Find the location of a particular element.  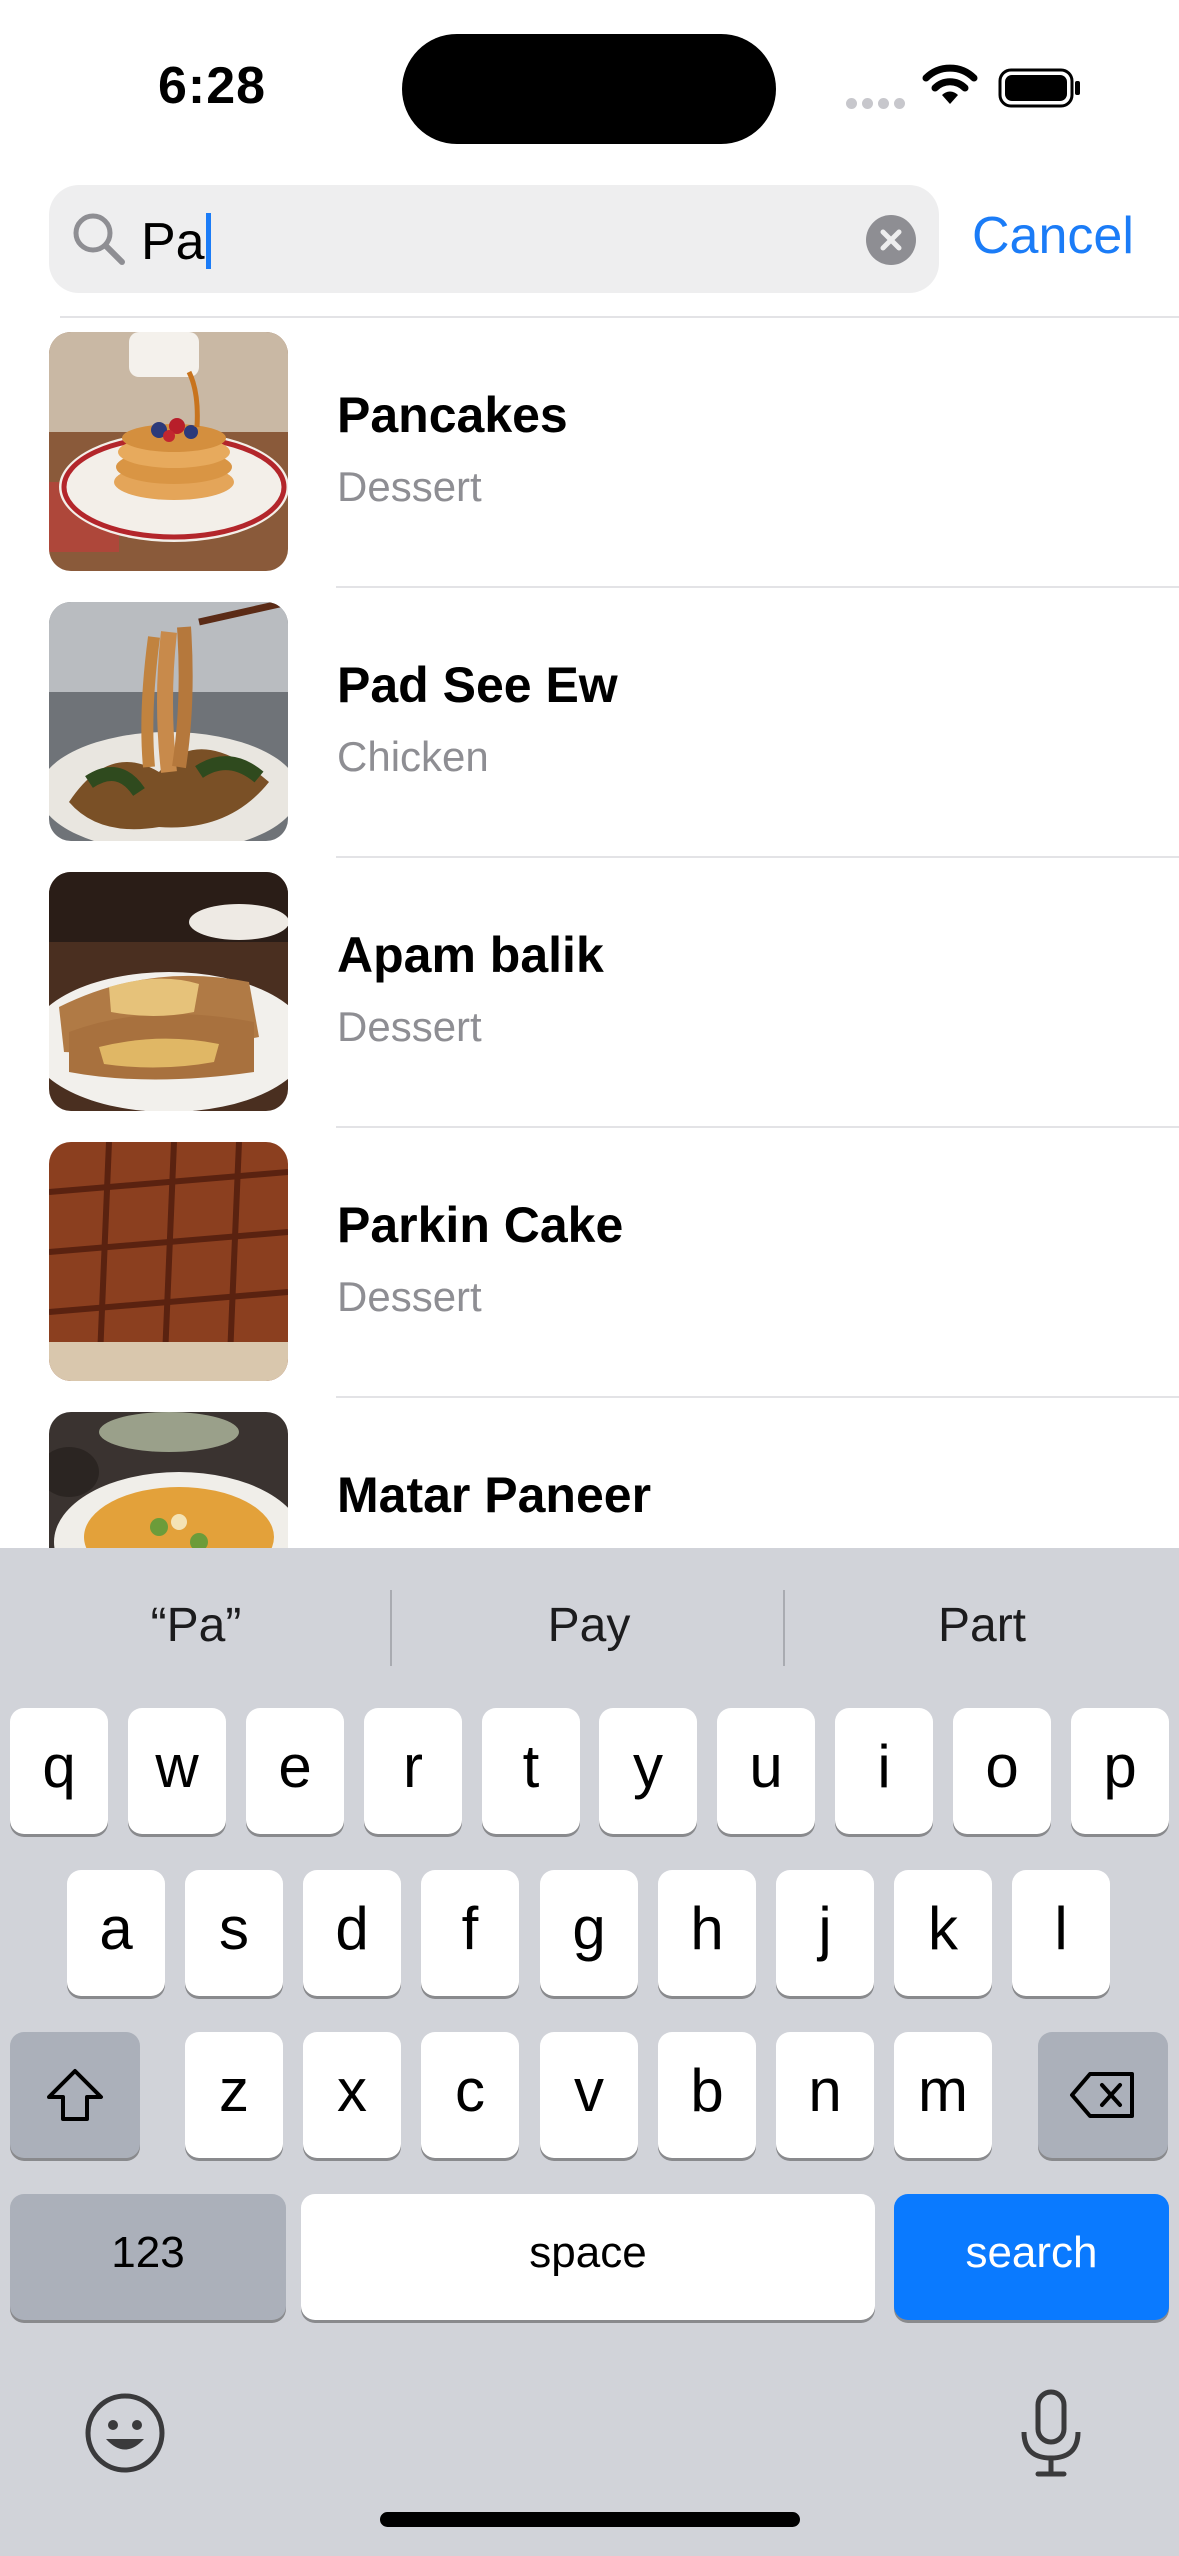

battery-icon is located at coordinates (1040, 90).